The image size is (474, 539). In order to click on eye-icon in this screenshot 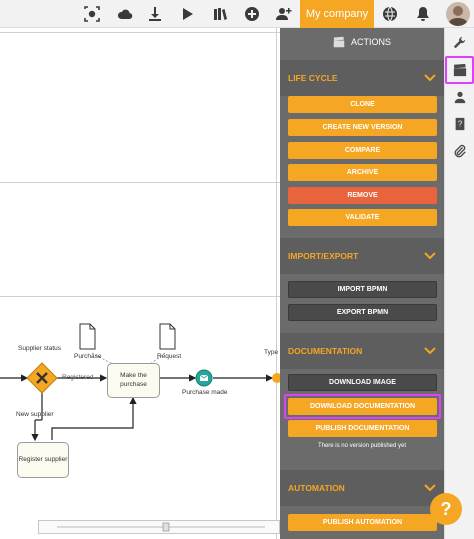, I will do `click(92, 14)`.